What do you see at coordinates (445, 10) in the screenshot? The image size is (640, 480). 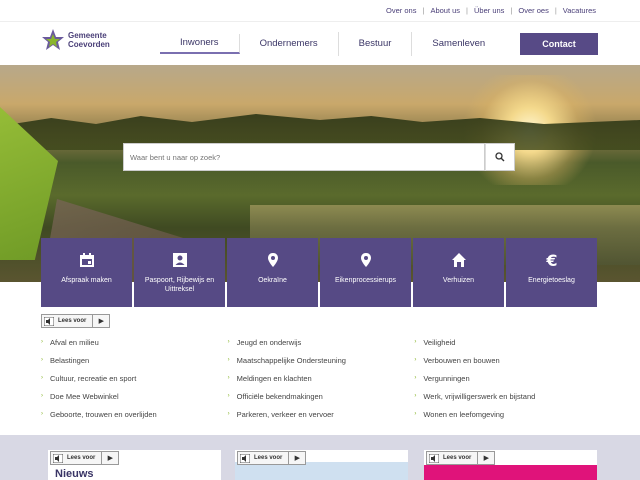 I see `link-about-us: About us` at bounding box center [445, 10].